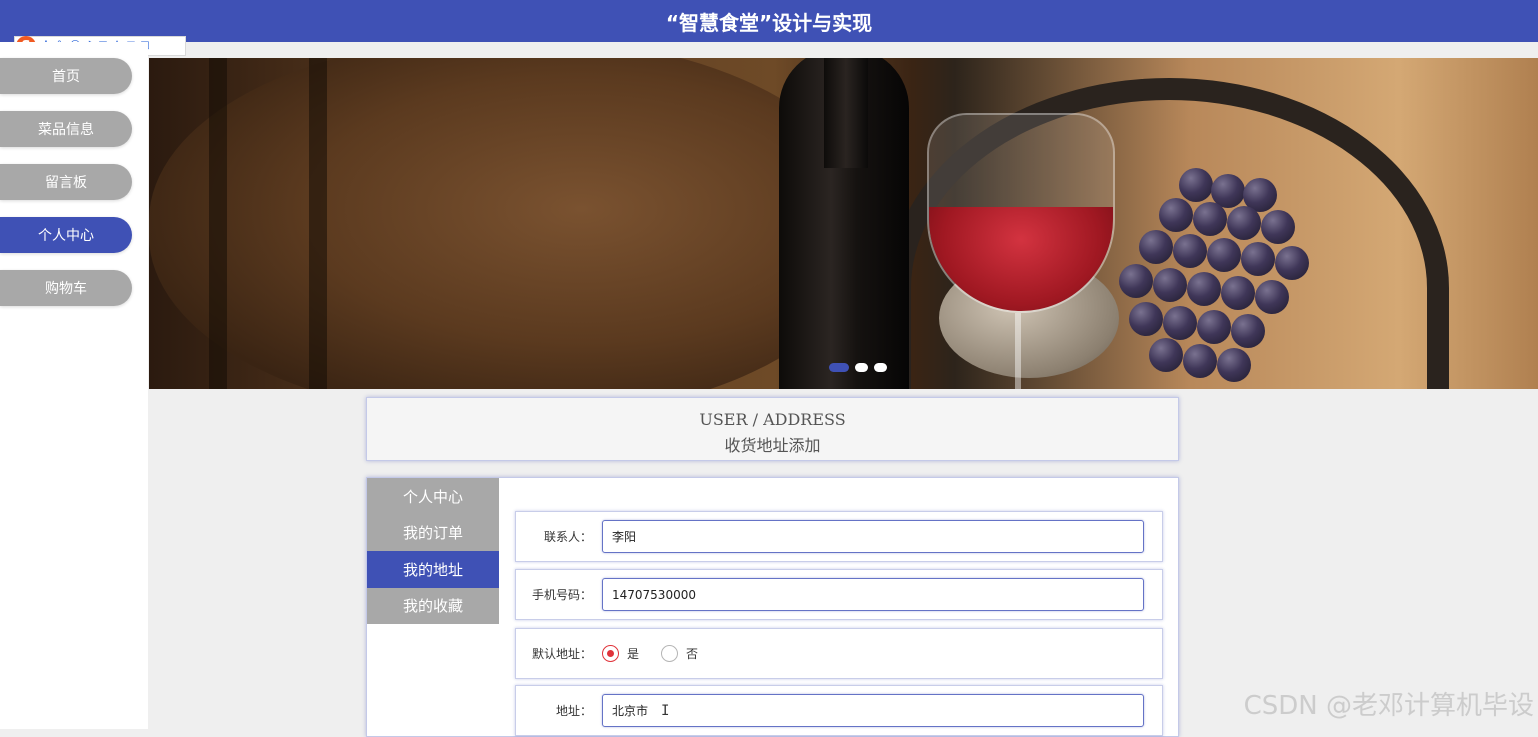 The height and width of the screenshot is (737, 1538). Describe the element at coordinates (873, 536) in the screenshot. I see `contact-input` at that location.